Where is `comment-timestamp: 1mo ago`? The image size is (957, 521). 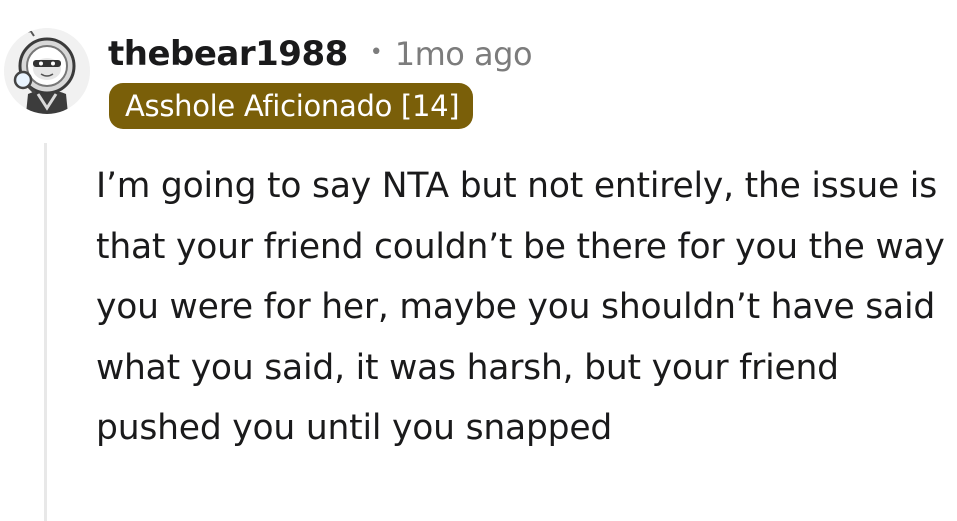 comment-timestamp: 1mo ago is located at coordinates (464, 54).